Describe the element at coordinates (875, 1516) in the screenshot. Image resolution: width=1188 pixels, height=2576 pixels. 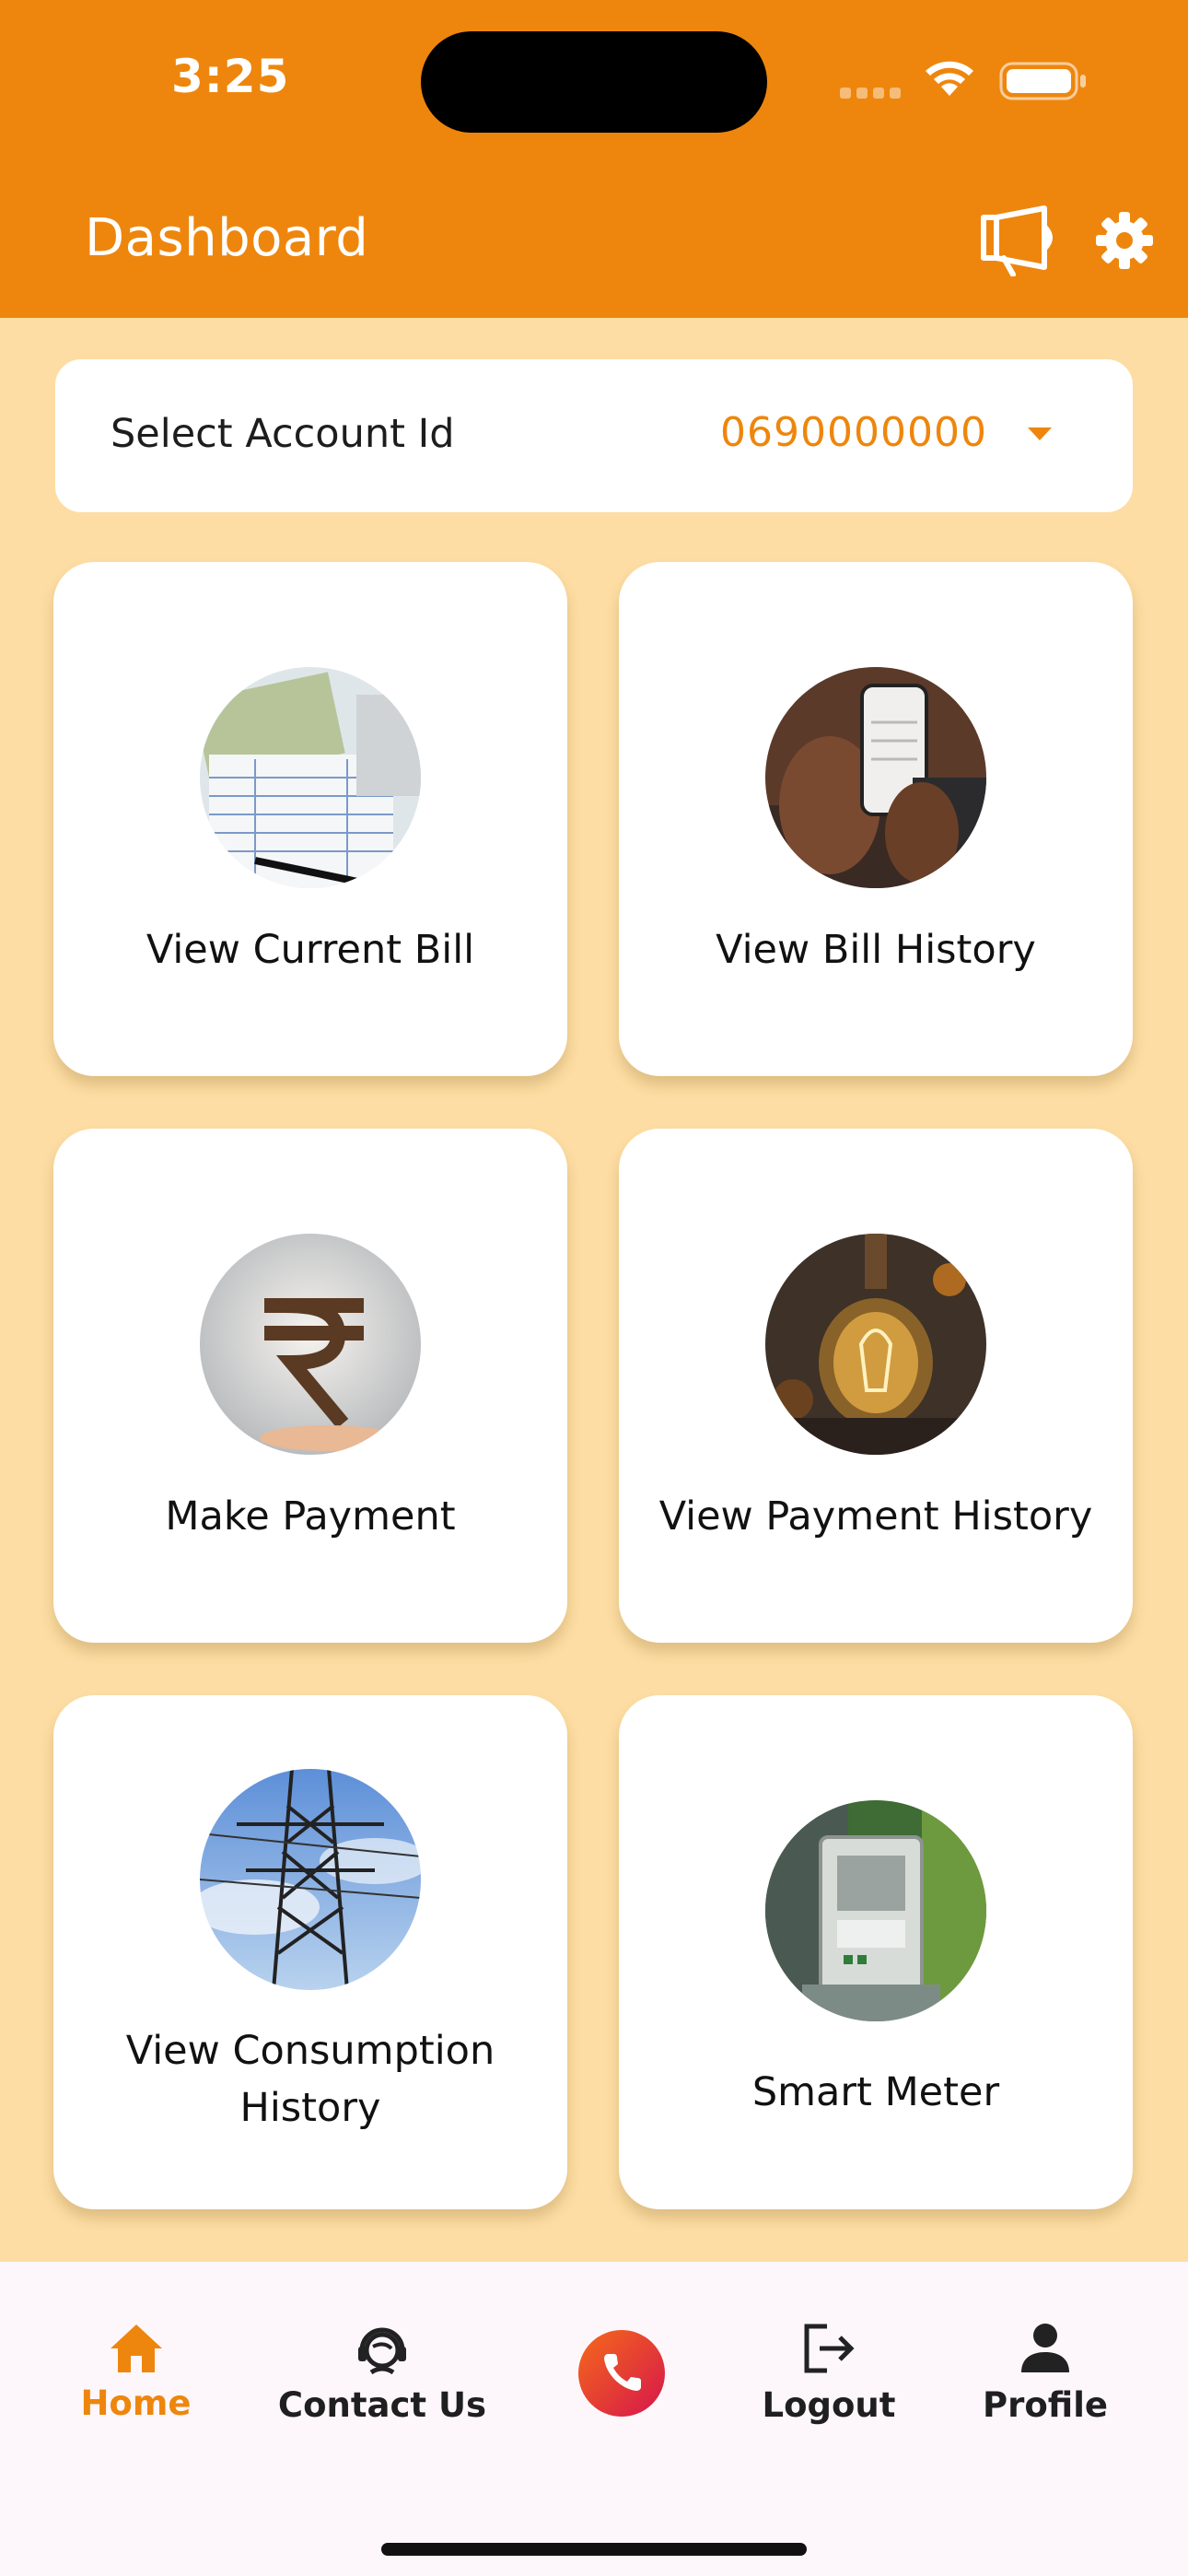
I see `tile-label: View Payment History` at that location.